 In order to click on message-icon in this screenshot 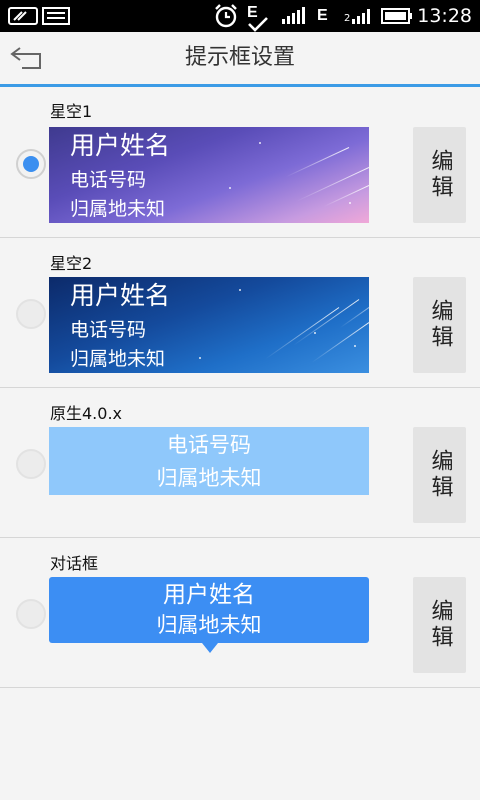, I will do `click(56, 16)`.